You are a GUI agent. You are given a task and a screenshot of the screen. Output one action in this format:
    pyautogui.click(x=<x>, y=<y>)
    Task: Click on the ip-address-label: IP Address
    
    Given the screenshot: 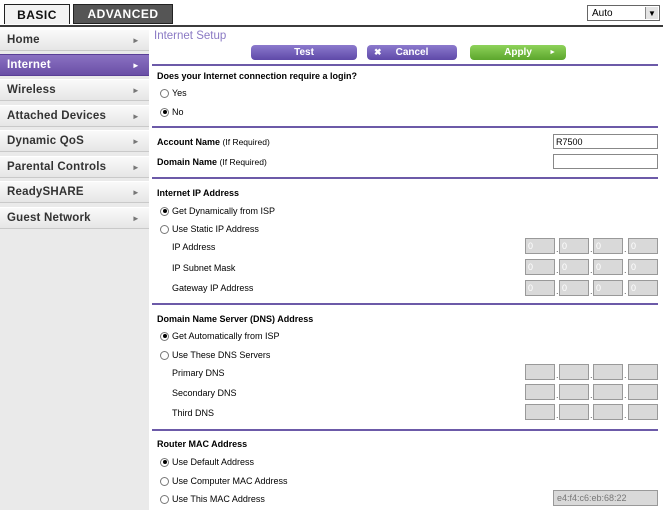 What is the action you would take?
    pyautogui.click(x=194, y=247)
    